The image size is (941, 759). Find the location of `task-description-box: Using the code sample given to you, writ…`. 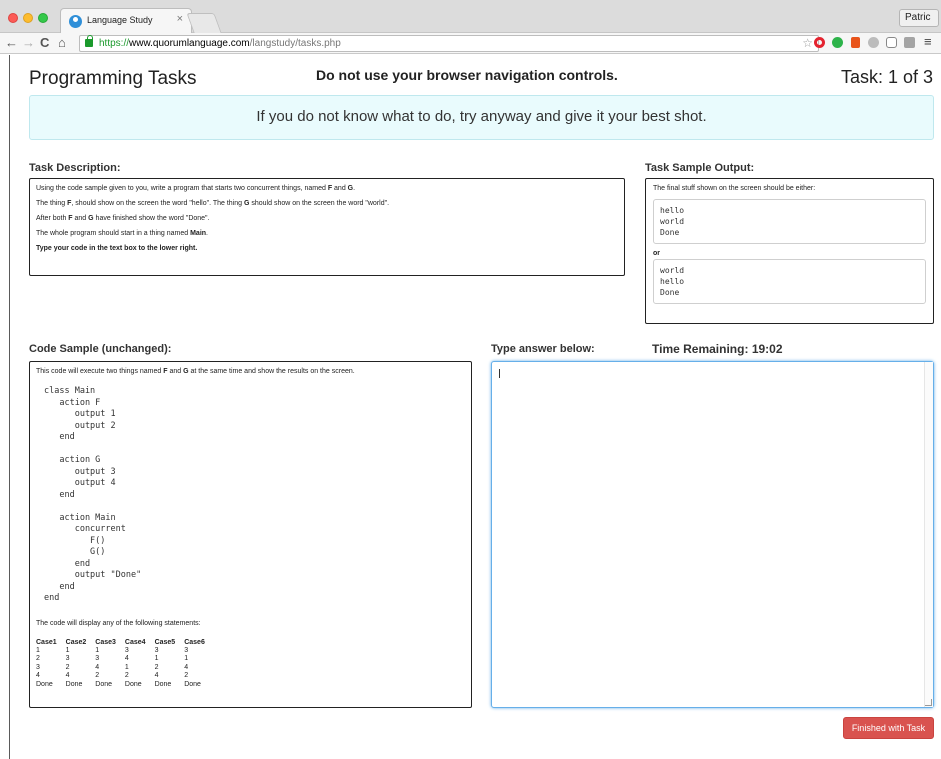

task-description-box: Using the code sample given to you, writ… is located at coordinates (327, 227).